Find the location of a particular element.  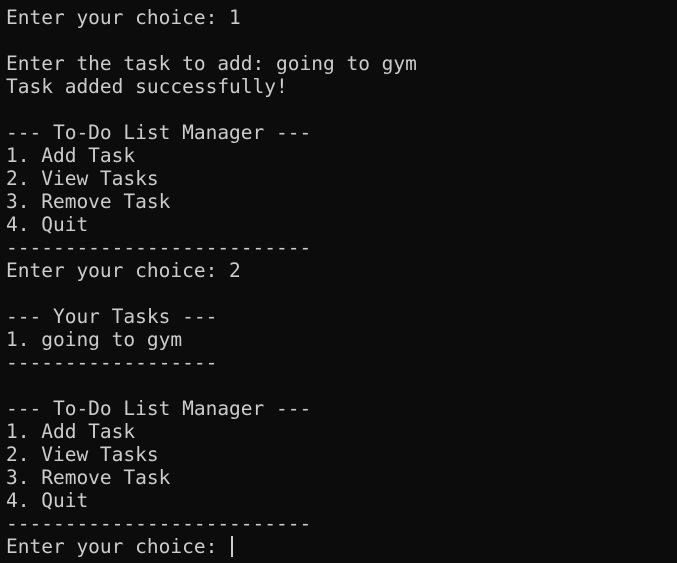

task-item: 1. going to gym is located at coordinates (94, 339).